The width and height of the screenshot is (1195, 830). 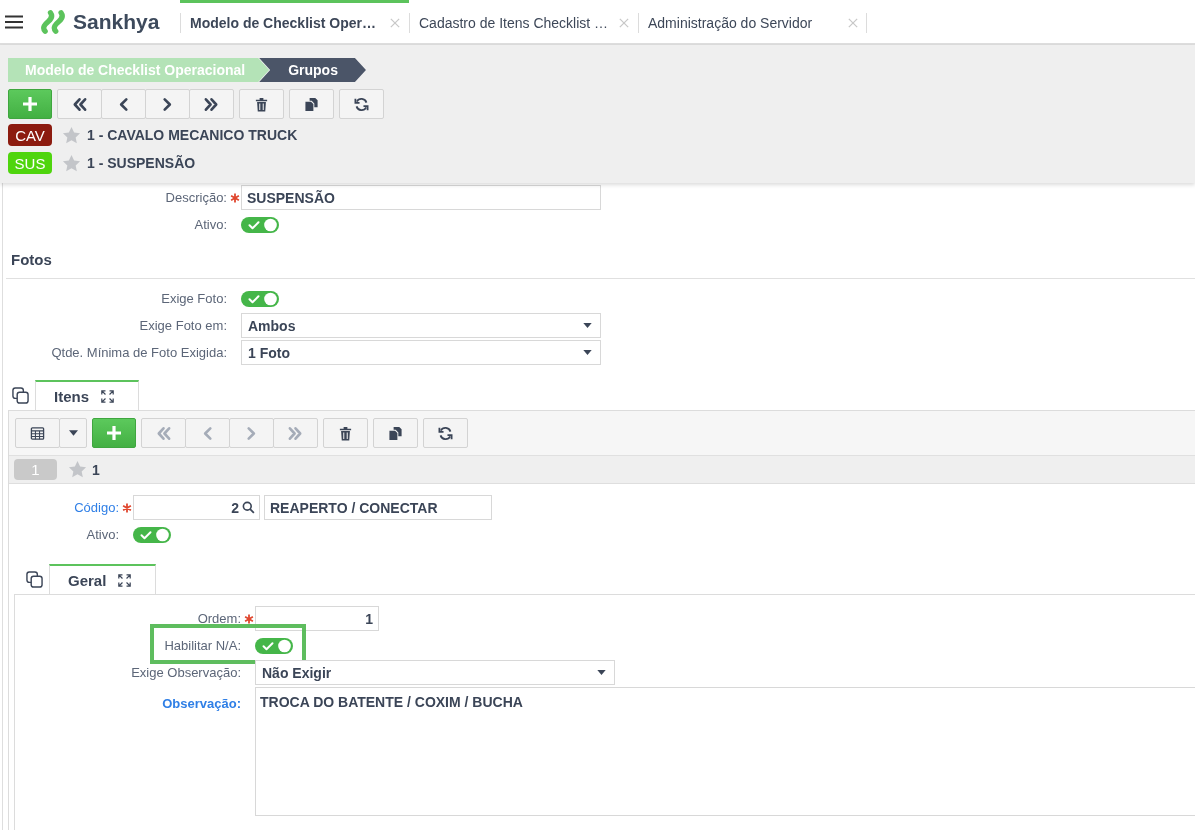 I want to click on field-label: Habilitar N/A:, so click(x=202, y=645).